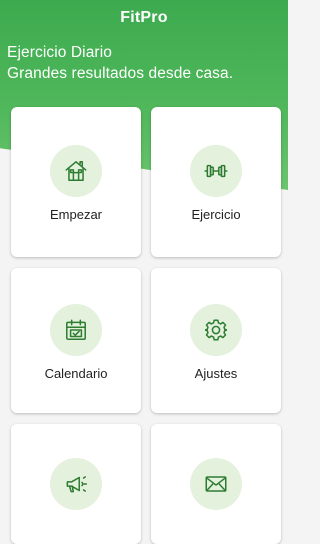 The height and width of the screenshot is (544, 320). What do you see at coordinates (76, 214) in the screenshot?
I see `start-label: Empezar` at bounding box center [76, 214].